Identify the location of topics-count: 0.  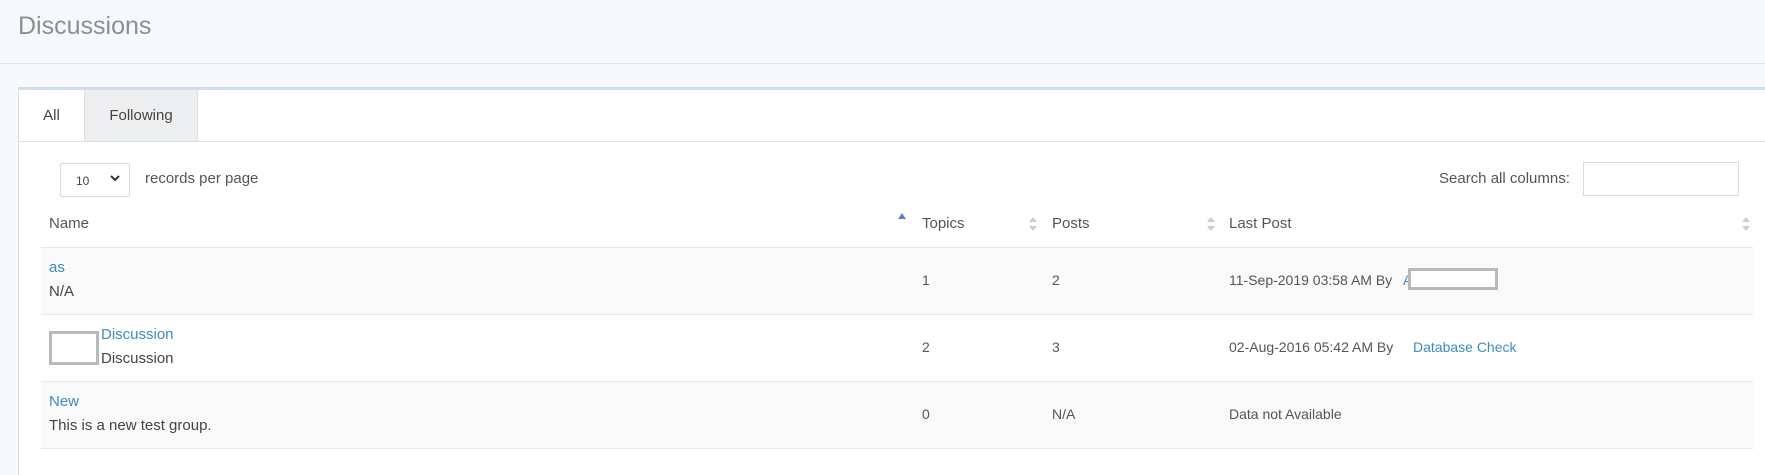
(926, 414).